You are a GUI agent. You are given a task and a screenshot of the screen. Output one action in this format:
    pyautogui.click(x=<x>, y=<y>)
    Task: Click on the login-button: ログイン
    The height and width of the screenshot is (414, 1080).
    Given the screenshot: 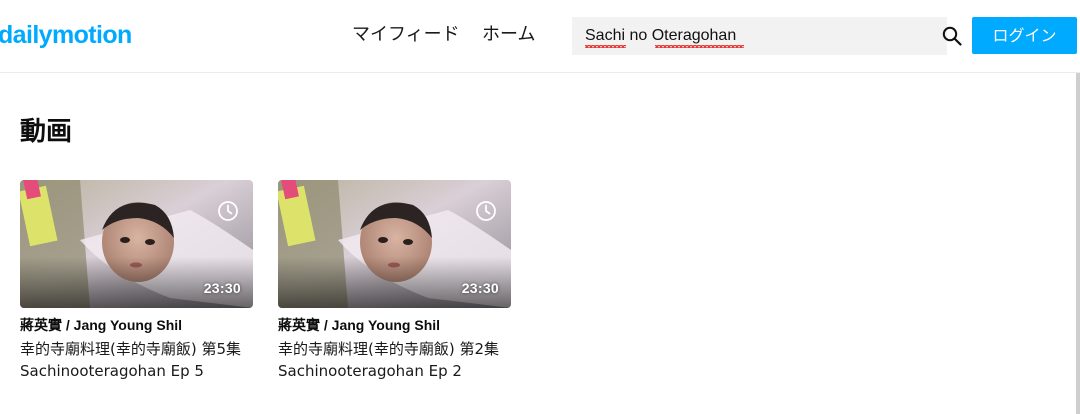 What is the action you would take?
    pyautogui.click(x=1024, y=35)
    